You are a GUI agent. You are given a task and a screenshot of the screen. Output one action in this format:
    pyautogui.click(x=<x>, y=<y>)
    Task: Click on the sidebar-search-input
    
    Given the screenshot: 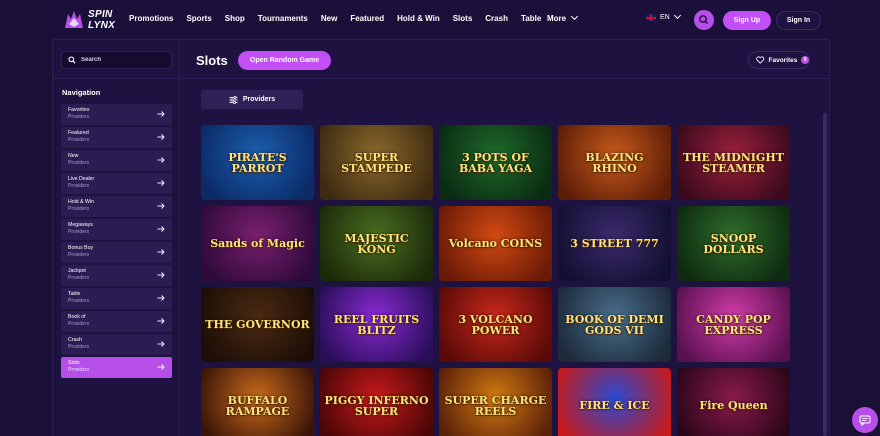 What is the action you would take?
    pyautogui.click(x=126, y=60)
    